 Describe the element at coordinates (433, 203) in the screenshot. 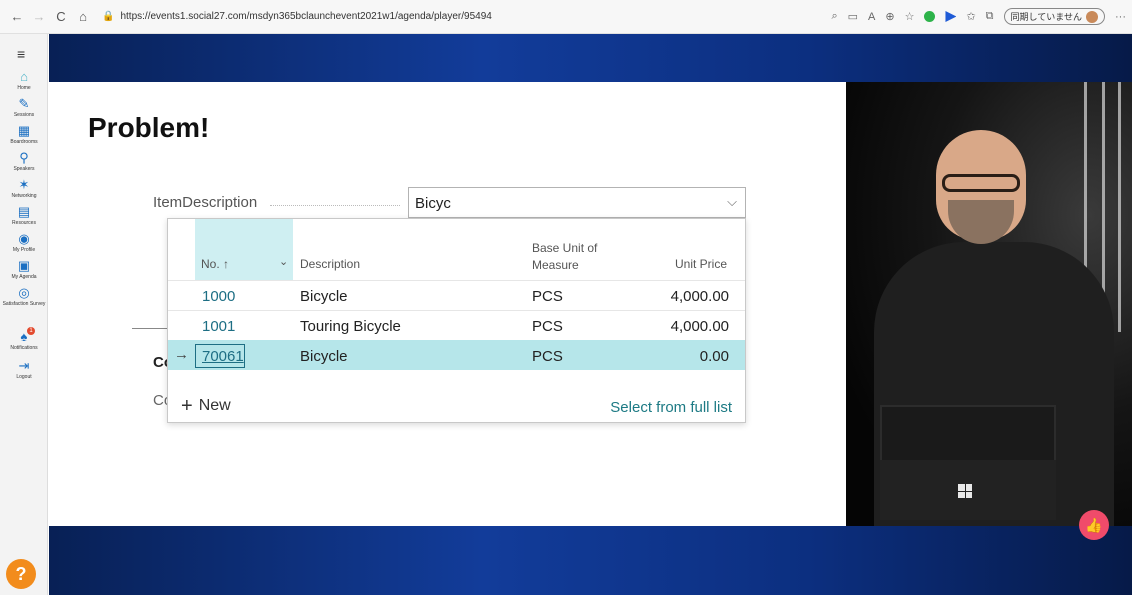

I see `item-description-value: Bicyc` at that location.